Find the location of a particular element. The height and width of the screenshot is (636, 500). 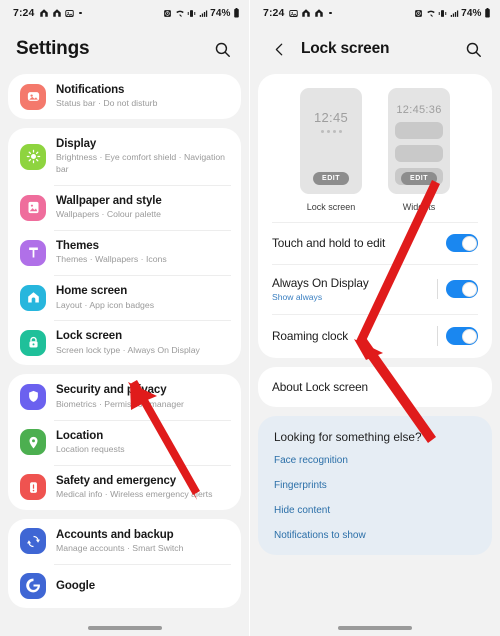

notifications-icon is located at coordinates (33, 96).